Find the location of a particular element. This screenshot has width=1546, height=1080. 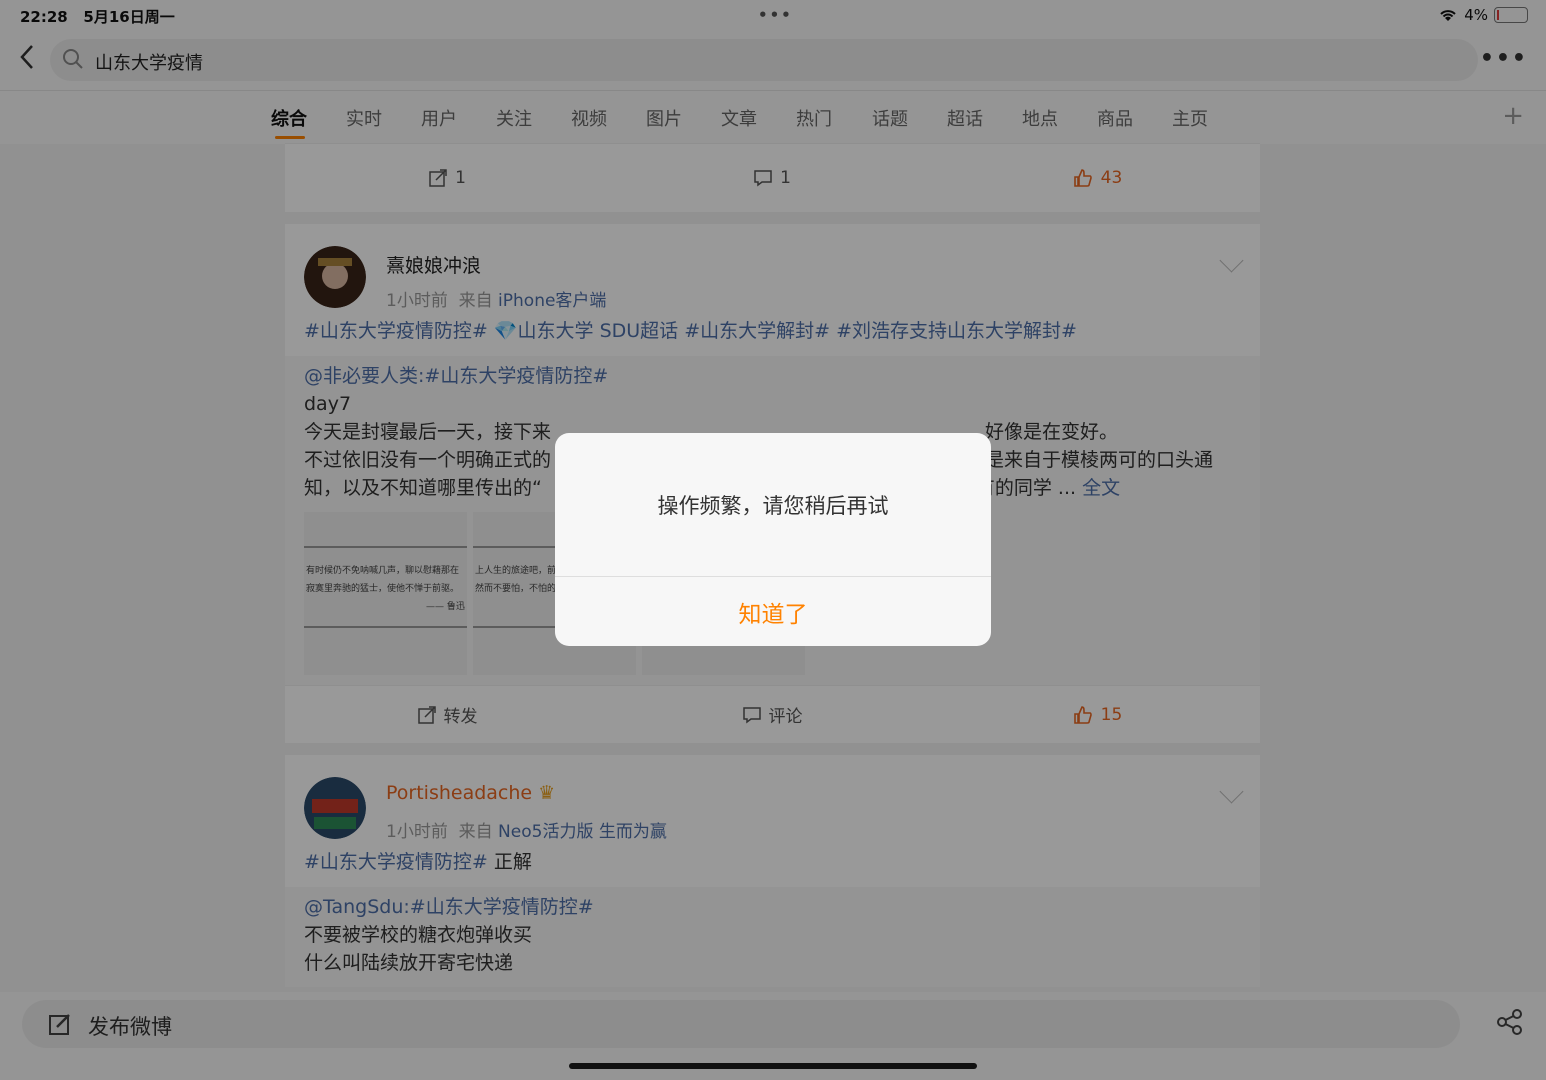

alert-message: 操作频繁，请您稍后再试 is located at coordinates (773, 505).